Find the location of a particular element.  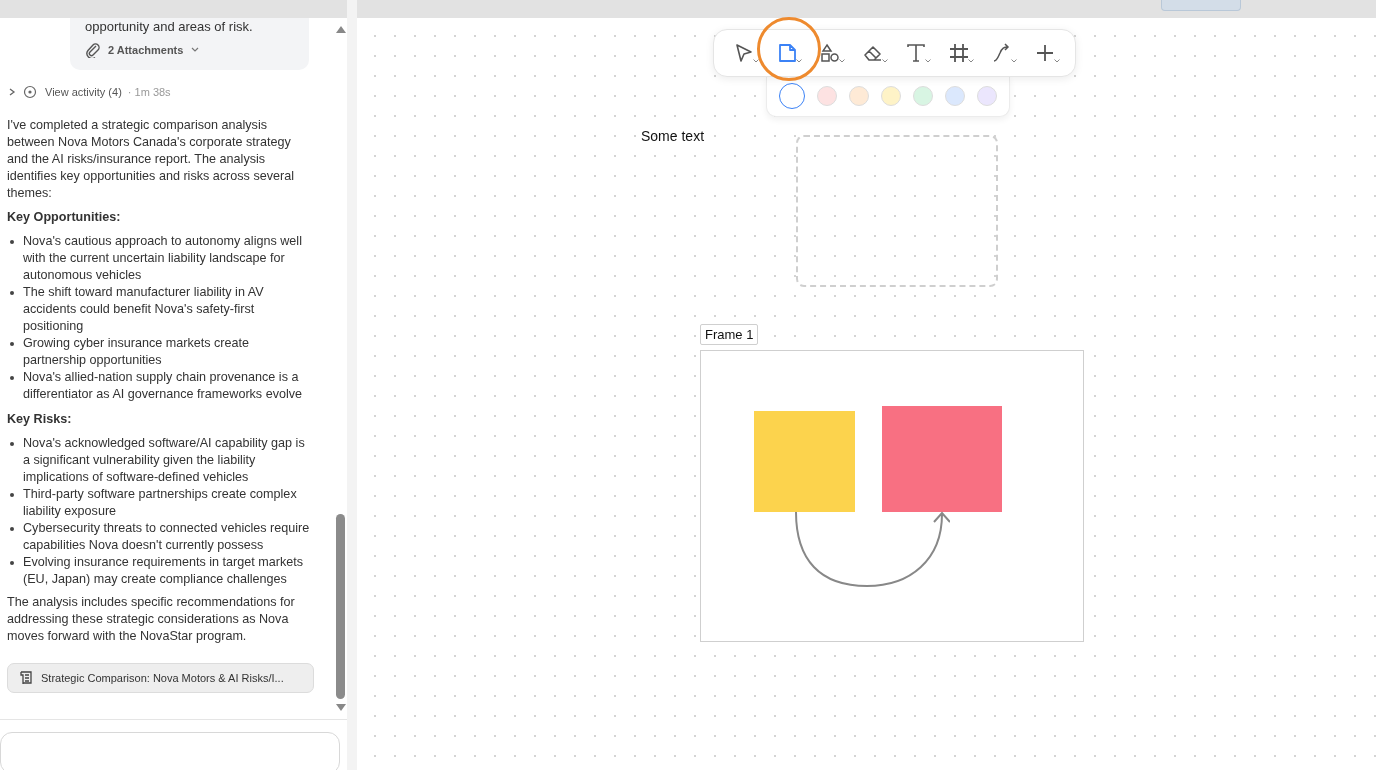

color-swatch is located at coordinates (792, 96).